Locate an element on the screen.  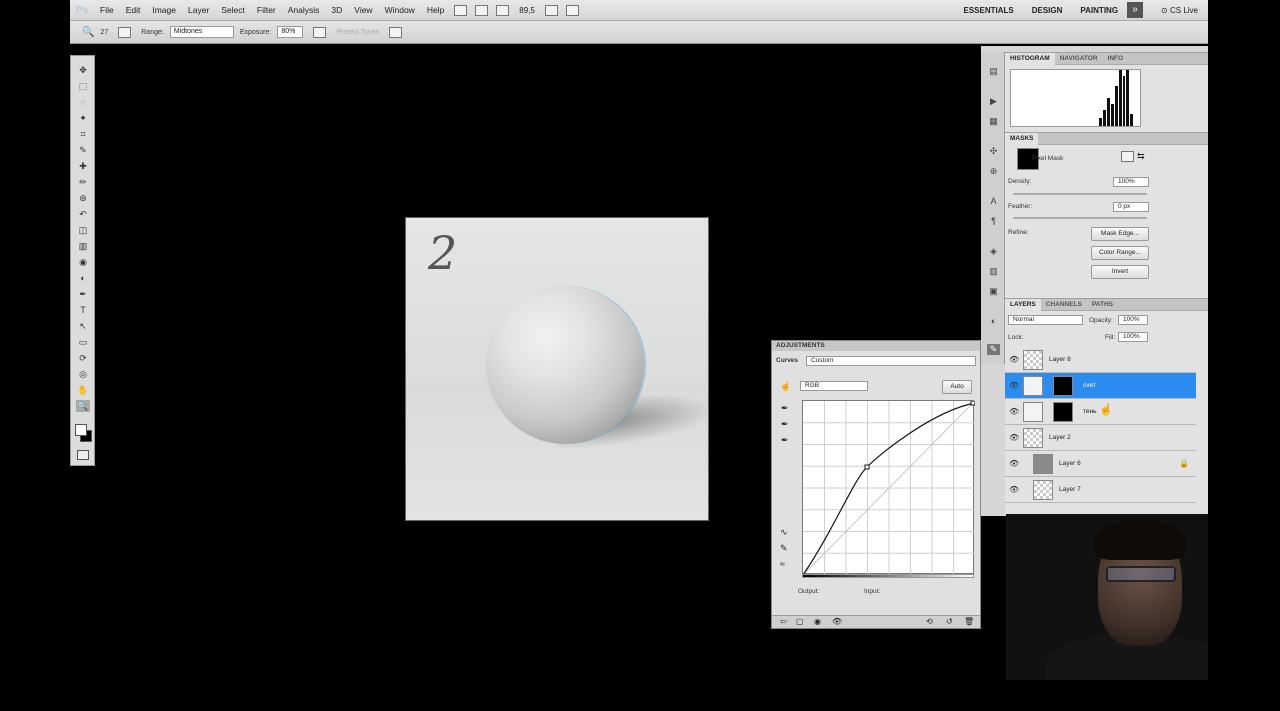
tablet-pressure-icon is located at coordinates (396, 32).